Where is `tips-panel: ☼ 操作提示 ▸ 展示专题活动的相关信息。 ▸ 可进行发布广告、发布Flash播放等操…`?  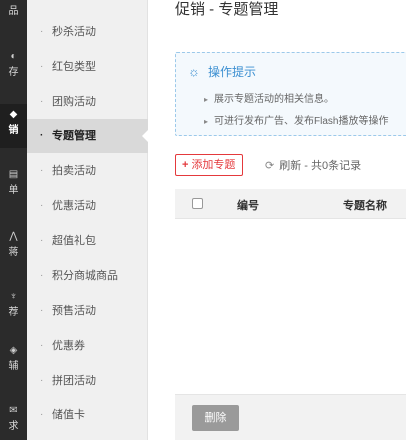
tips-panel: ☼ 操作提示 ▸ 展示专题活动的相关信息。 ▸ 可进行发布广告、发布Flash播放等操… is located at coordinates (290, 94).